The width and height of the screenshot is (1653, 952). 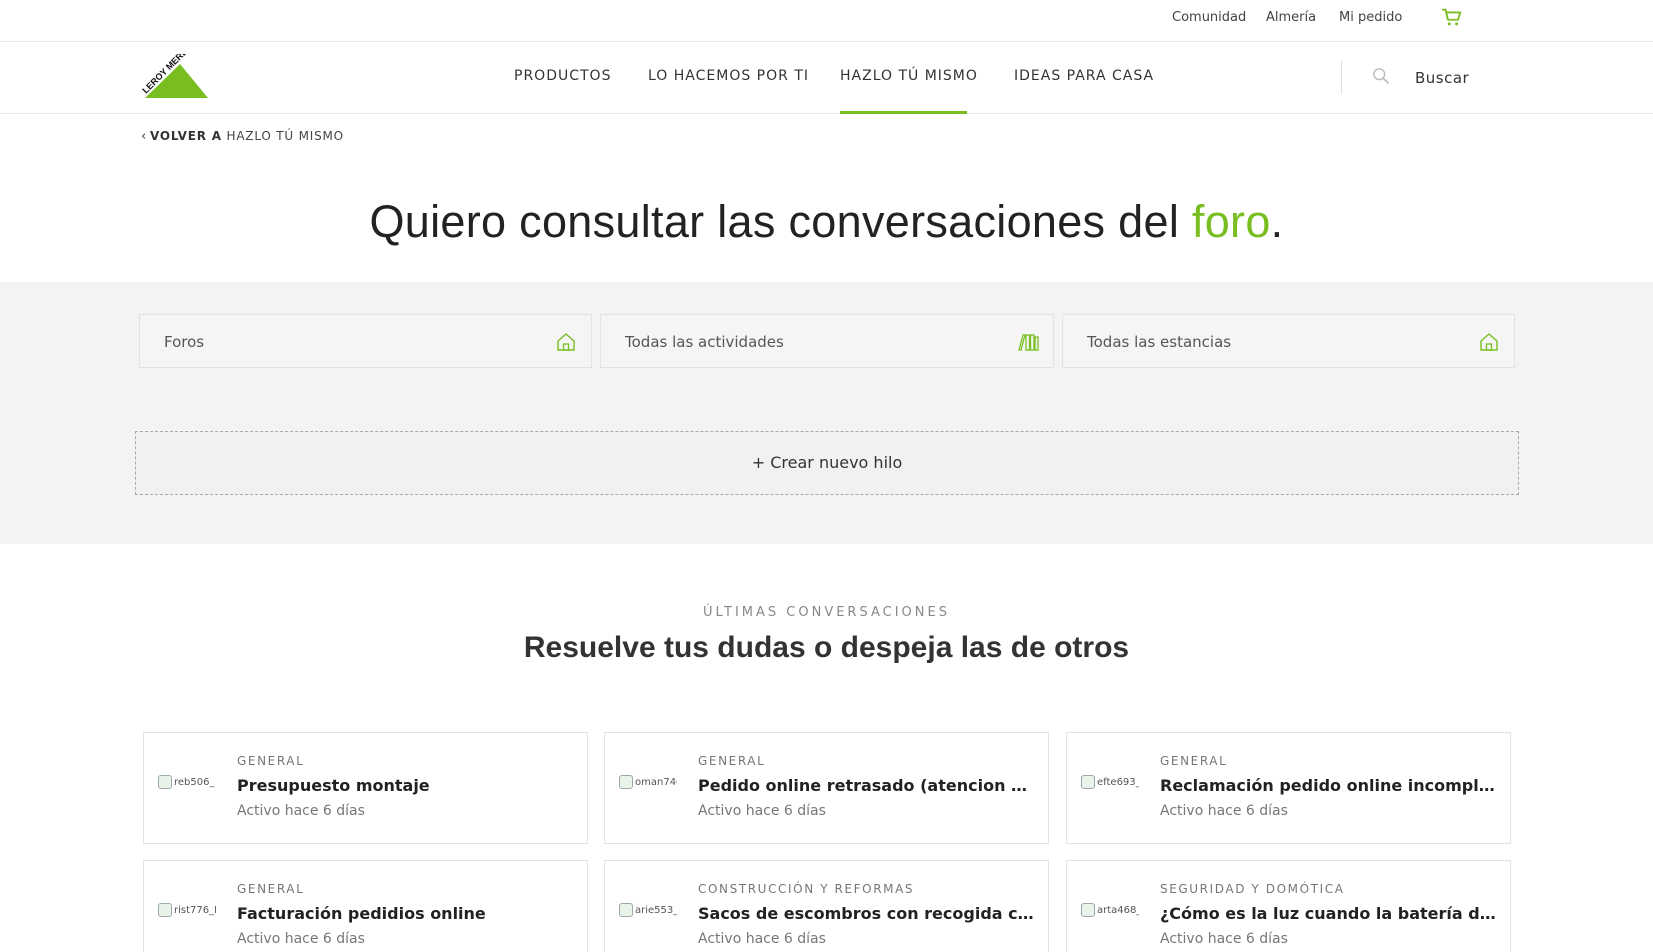 What do you see at coordinates (187, 917) in the screenshot?
I see `user-avatar: rist776_LM` at bounding box center [187, 917].